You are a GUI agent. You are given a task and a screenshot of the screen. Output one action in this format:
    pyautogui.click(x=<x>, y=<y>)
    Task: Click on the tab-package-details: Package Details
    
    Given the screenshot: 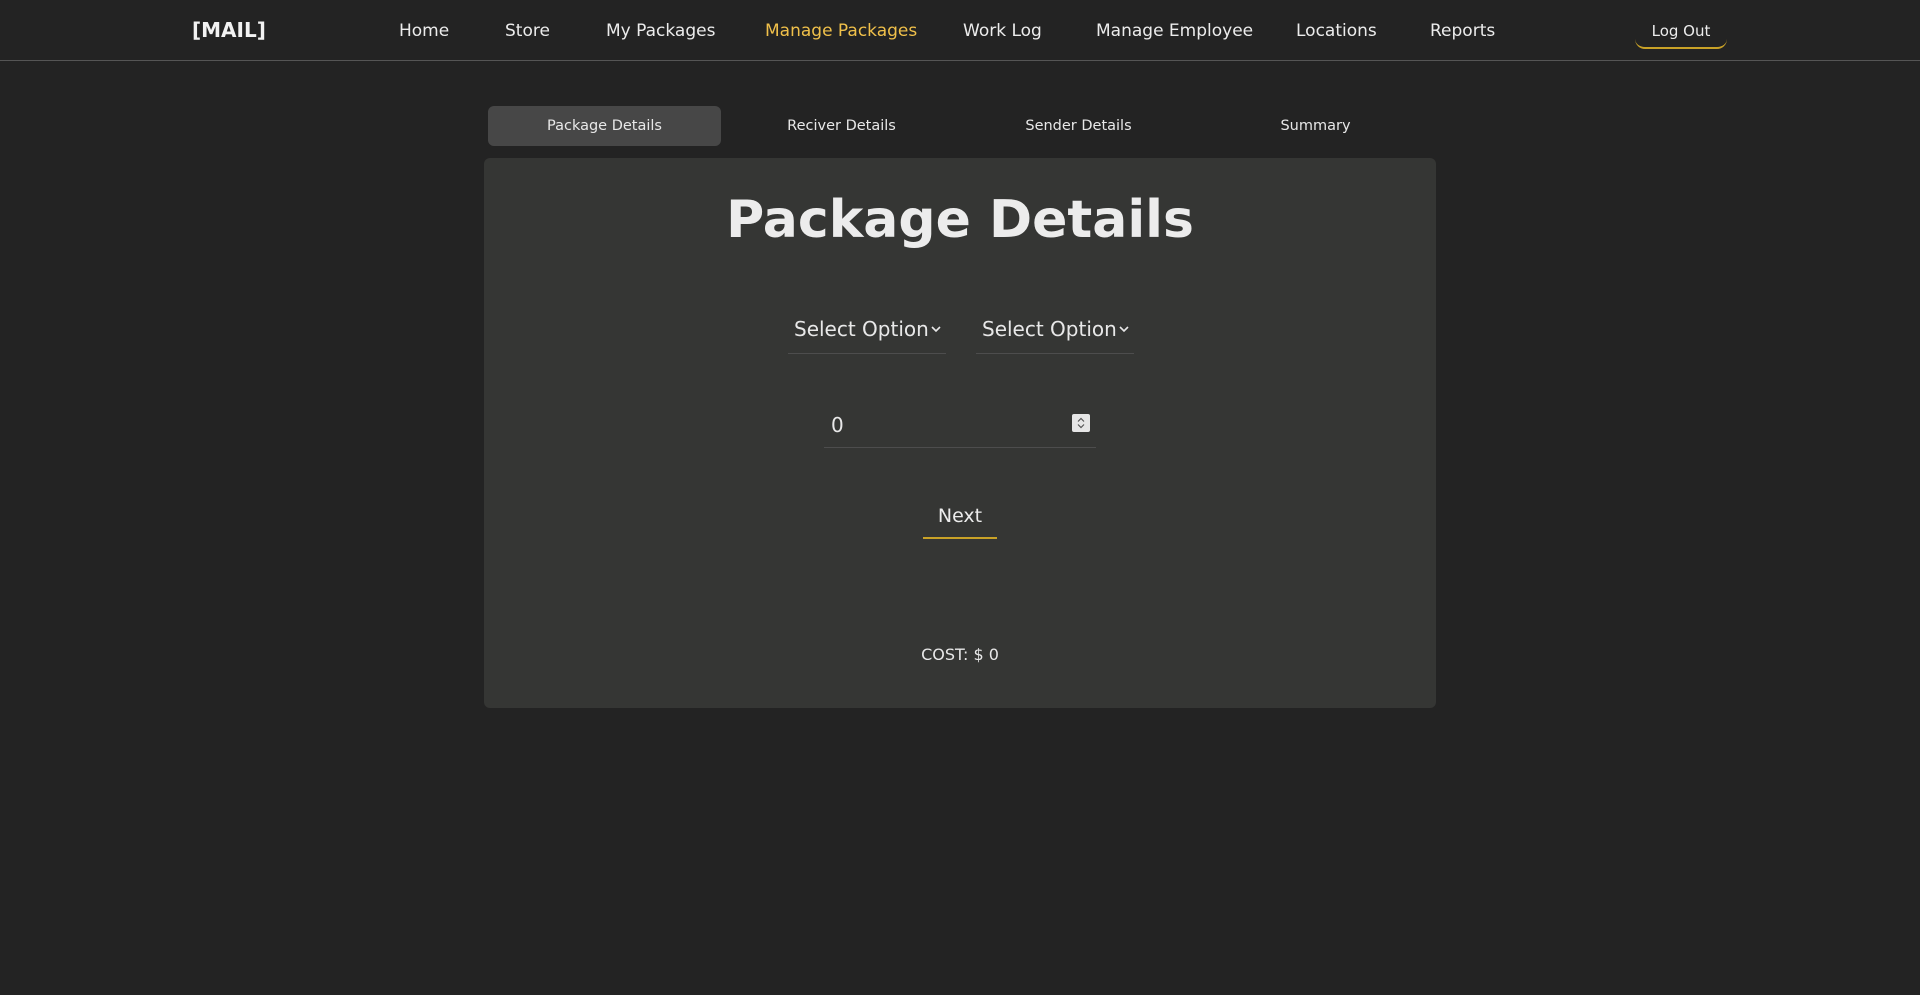 What is the action you would take?
    pyautogui.click(x=604, y=126)
    